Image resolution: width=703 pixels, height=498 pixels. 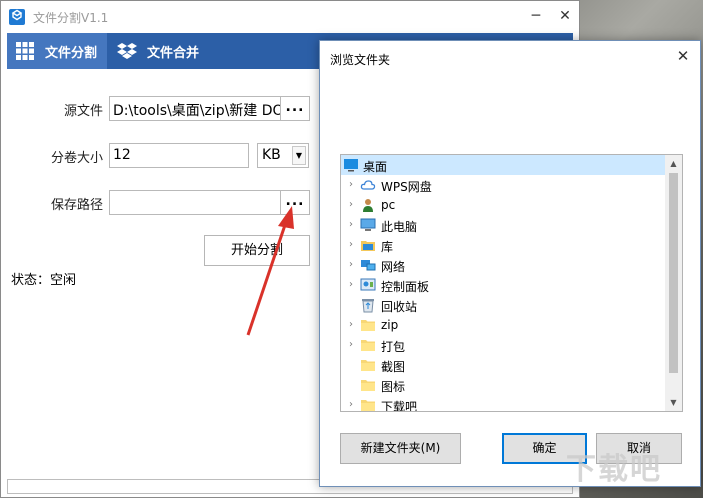 What do you see at coordinates (399, 227) in the screenshot?
I see `tree-item-label: 此电脑` at bounding box center [399, 227].